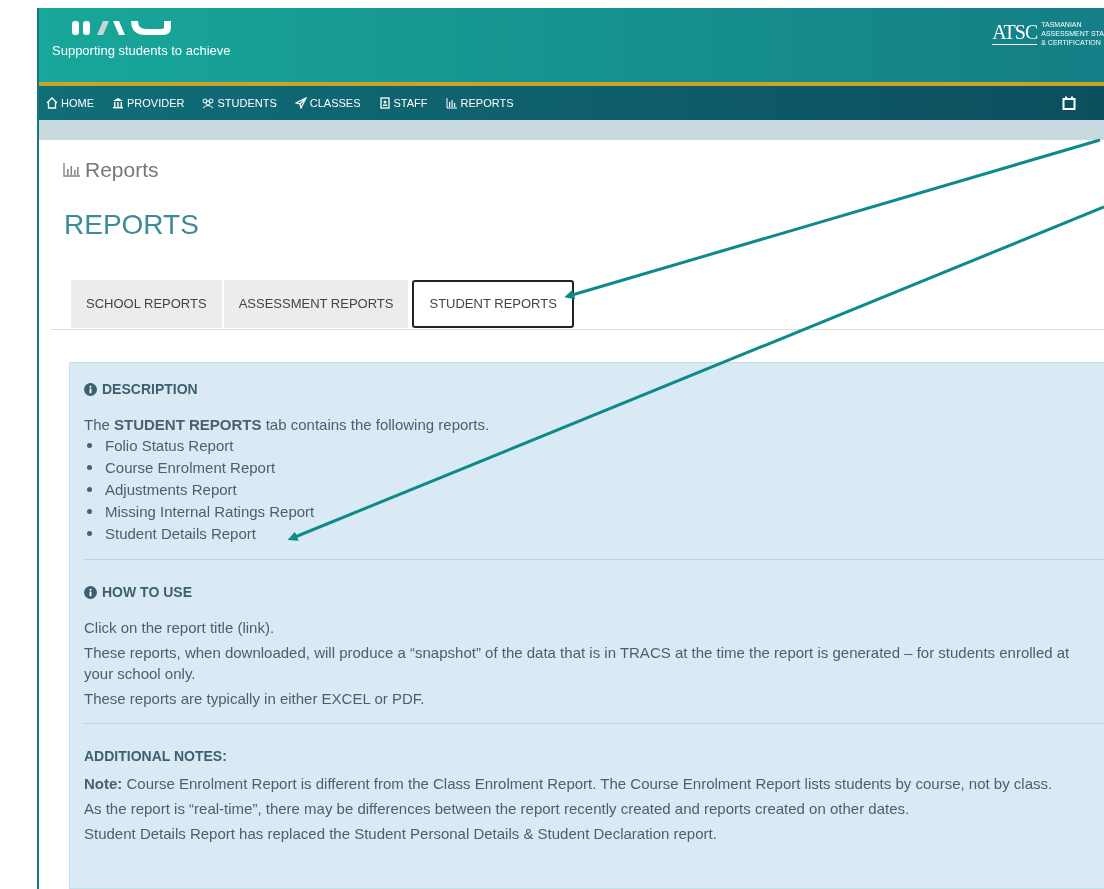  What do you see at coordinates (150, 389) in the screenshot?
I see `section-heading: DESCRIPTION` at bounding box center [150, 389].